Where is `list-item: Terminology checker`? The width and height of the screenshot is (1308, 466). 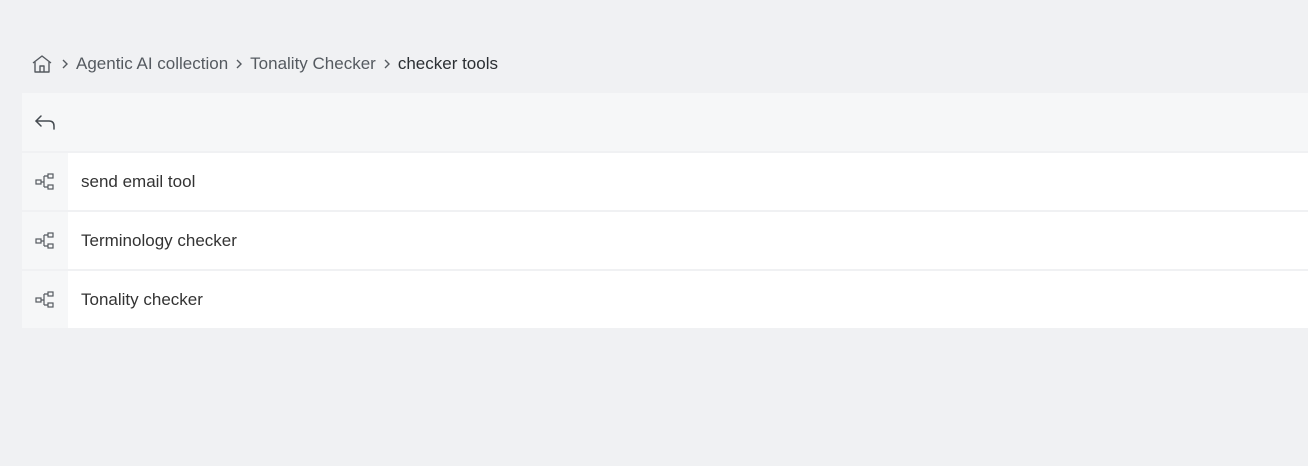
list-item: Terminology checker is located at coordinates (665, 240).